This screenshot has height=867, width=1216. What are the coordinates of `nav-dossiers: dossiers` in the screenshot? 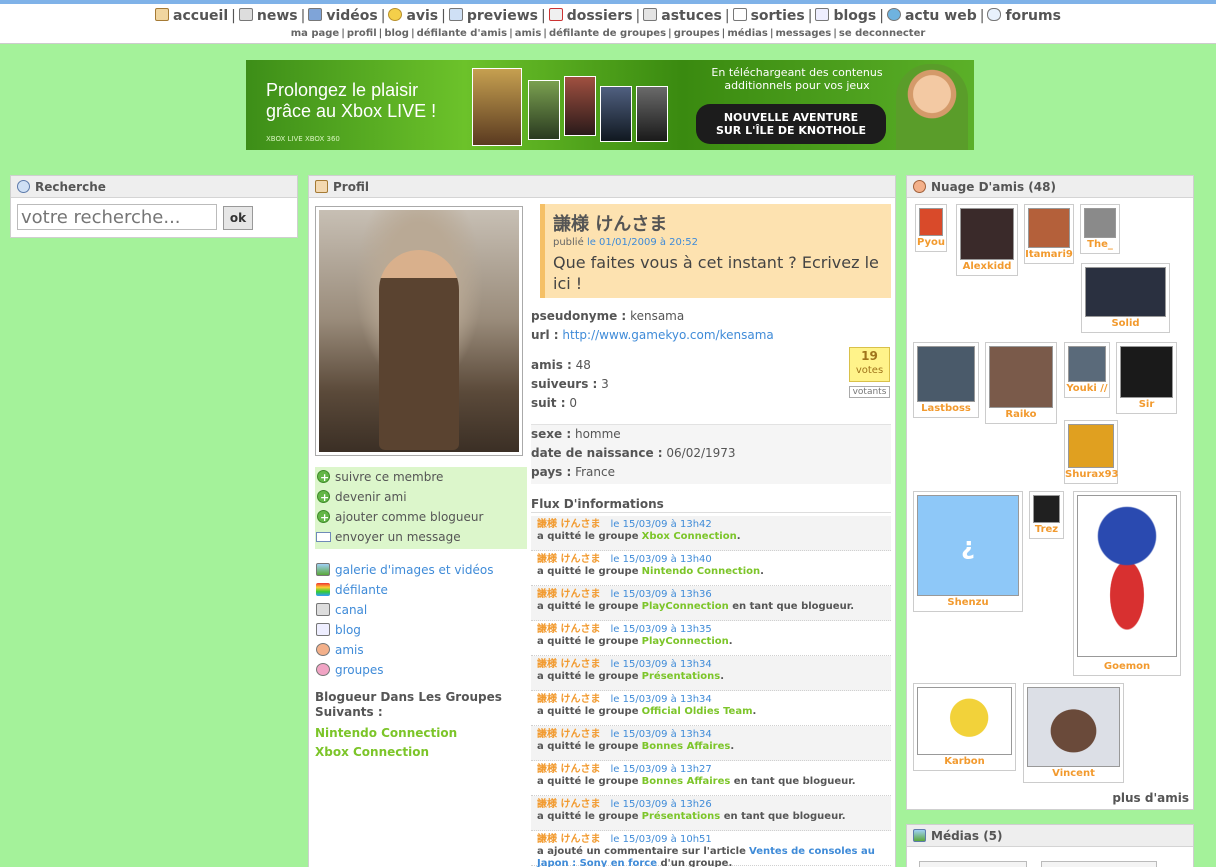 It's located at (590, 16).